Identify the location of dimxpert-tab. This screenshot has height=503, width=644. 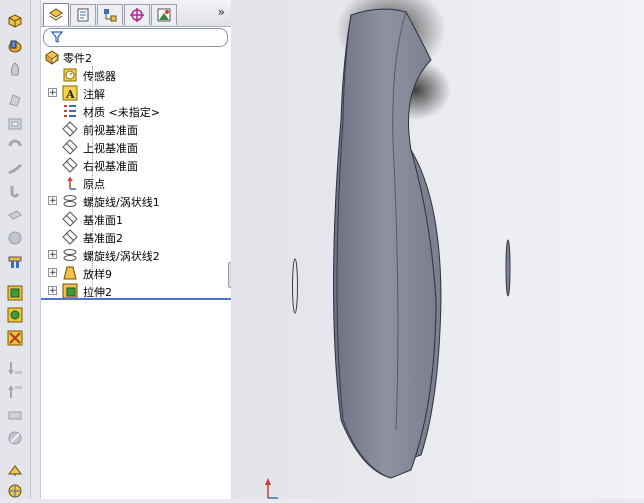
(137, 14).